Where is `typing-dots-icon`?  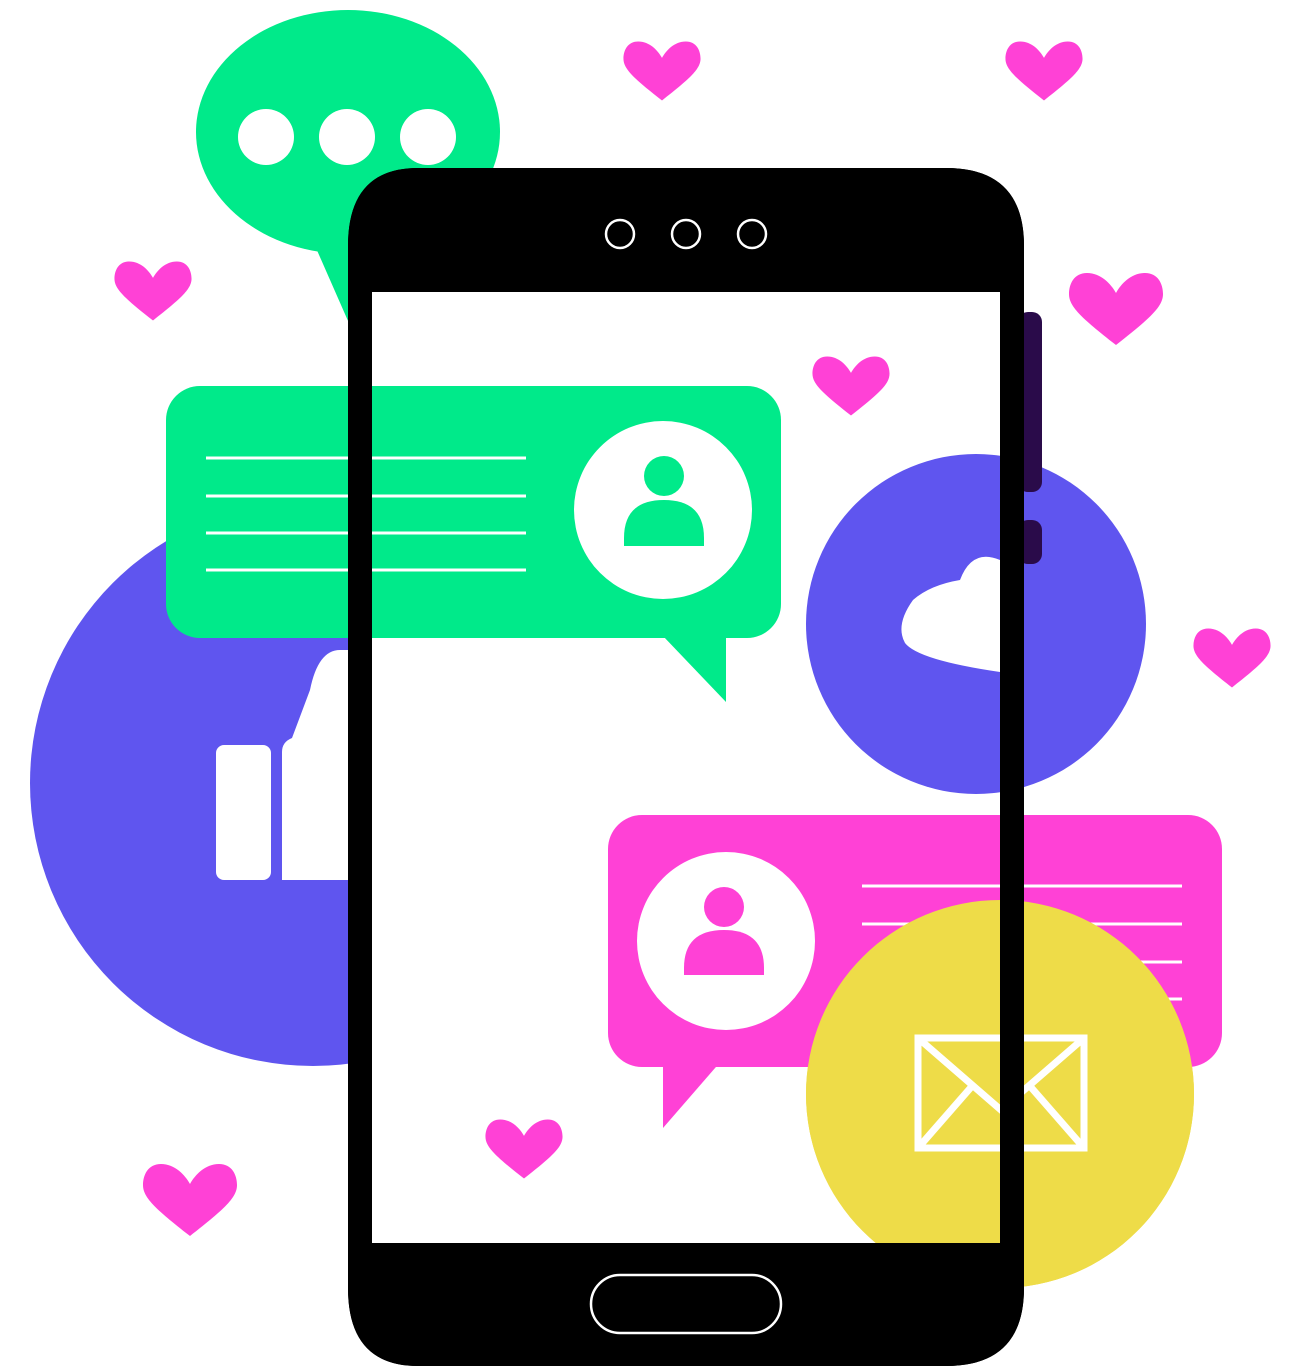
typing-dots-icon is located at coordinates (347, 137).